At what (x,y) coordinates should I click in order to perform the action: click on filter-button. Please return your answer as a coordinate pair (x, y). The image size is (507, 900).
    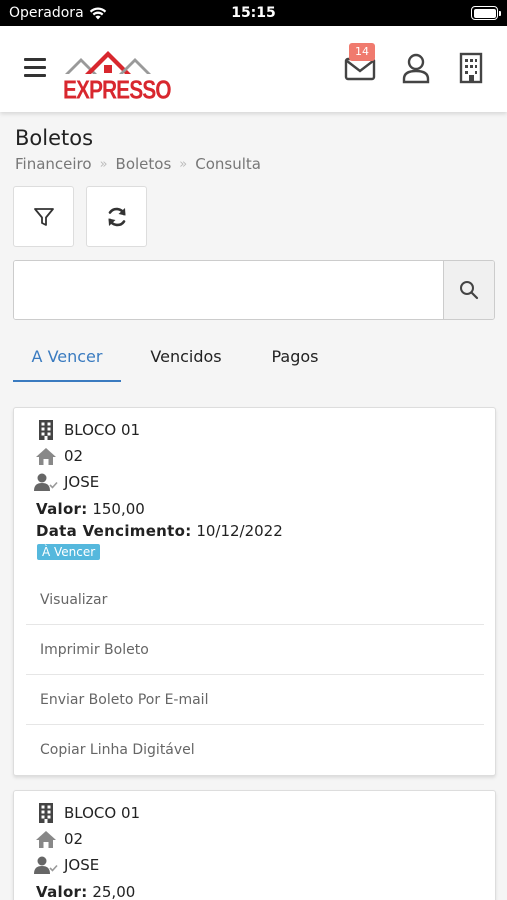
    Looking at the image, I should click on (43, 216).